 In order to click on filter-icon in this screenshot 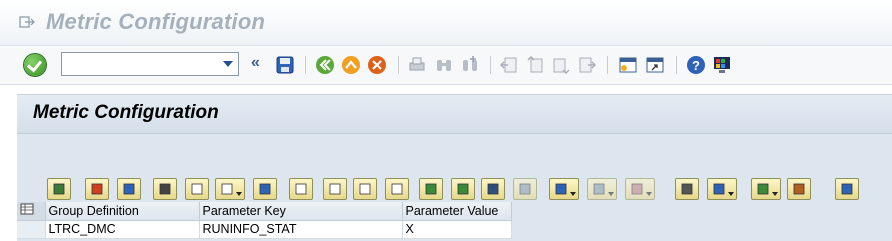, I will do `click(561, 189)`.